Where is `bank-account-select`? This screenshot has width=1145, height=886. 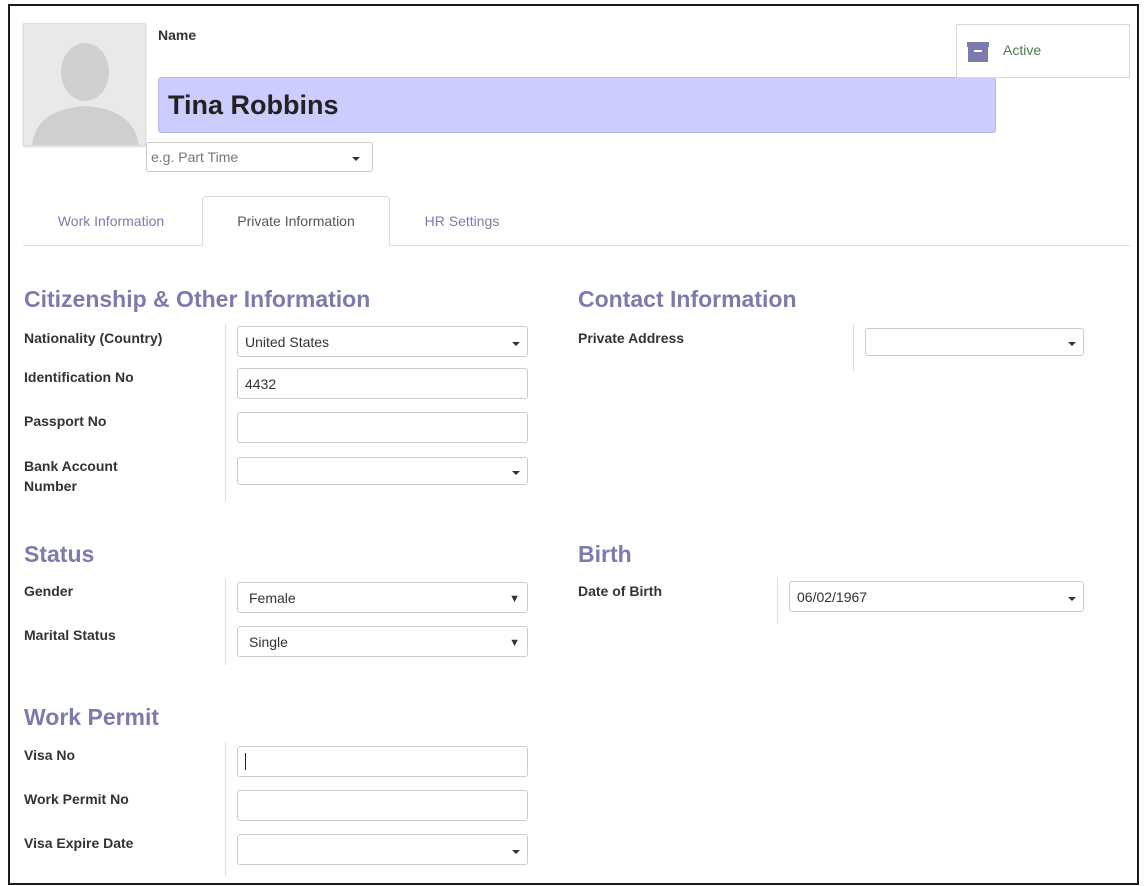 bank-account-select is located at coordinates (382, 471).